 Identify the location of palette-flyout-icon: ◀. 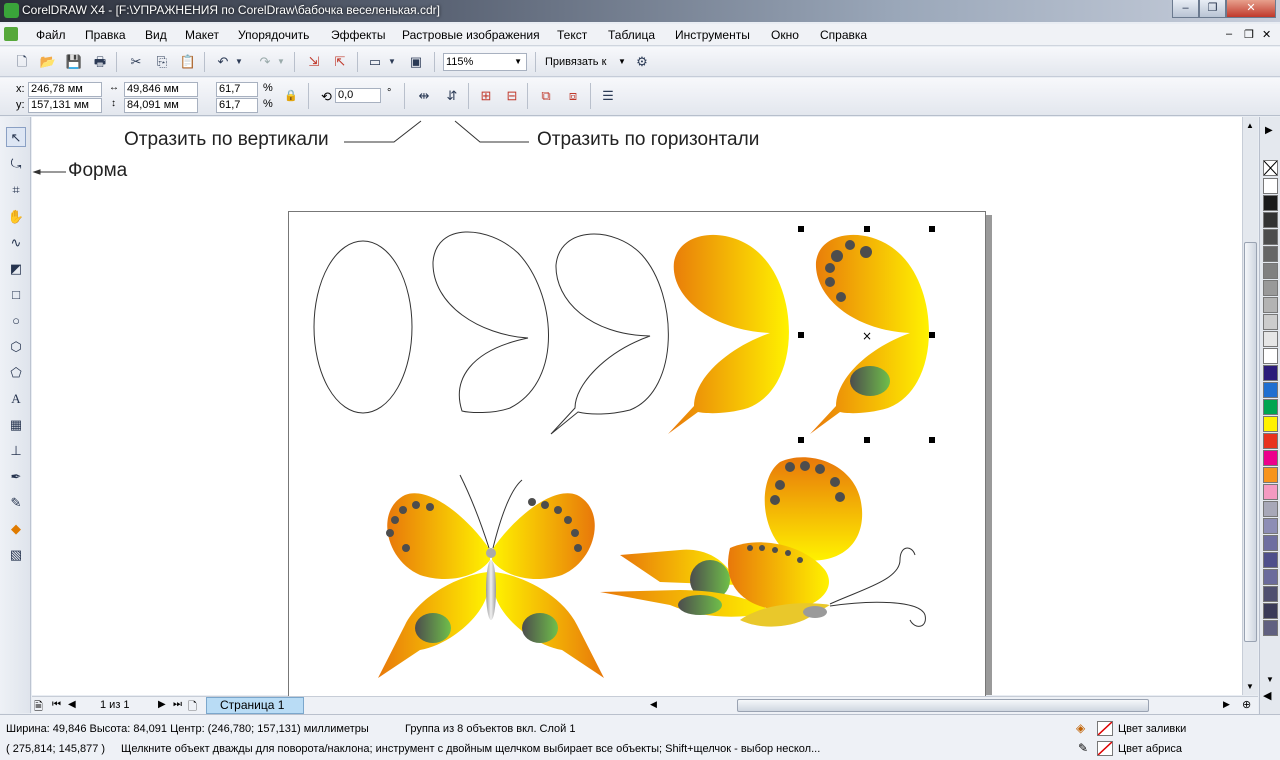
(1267, 695).